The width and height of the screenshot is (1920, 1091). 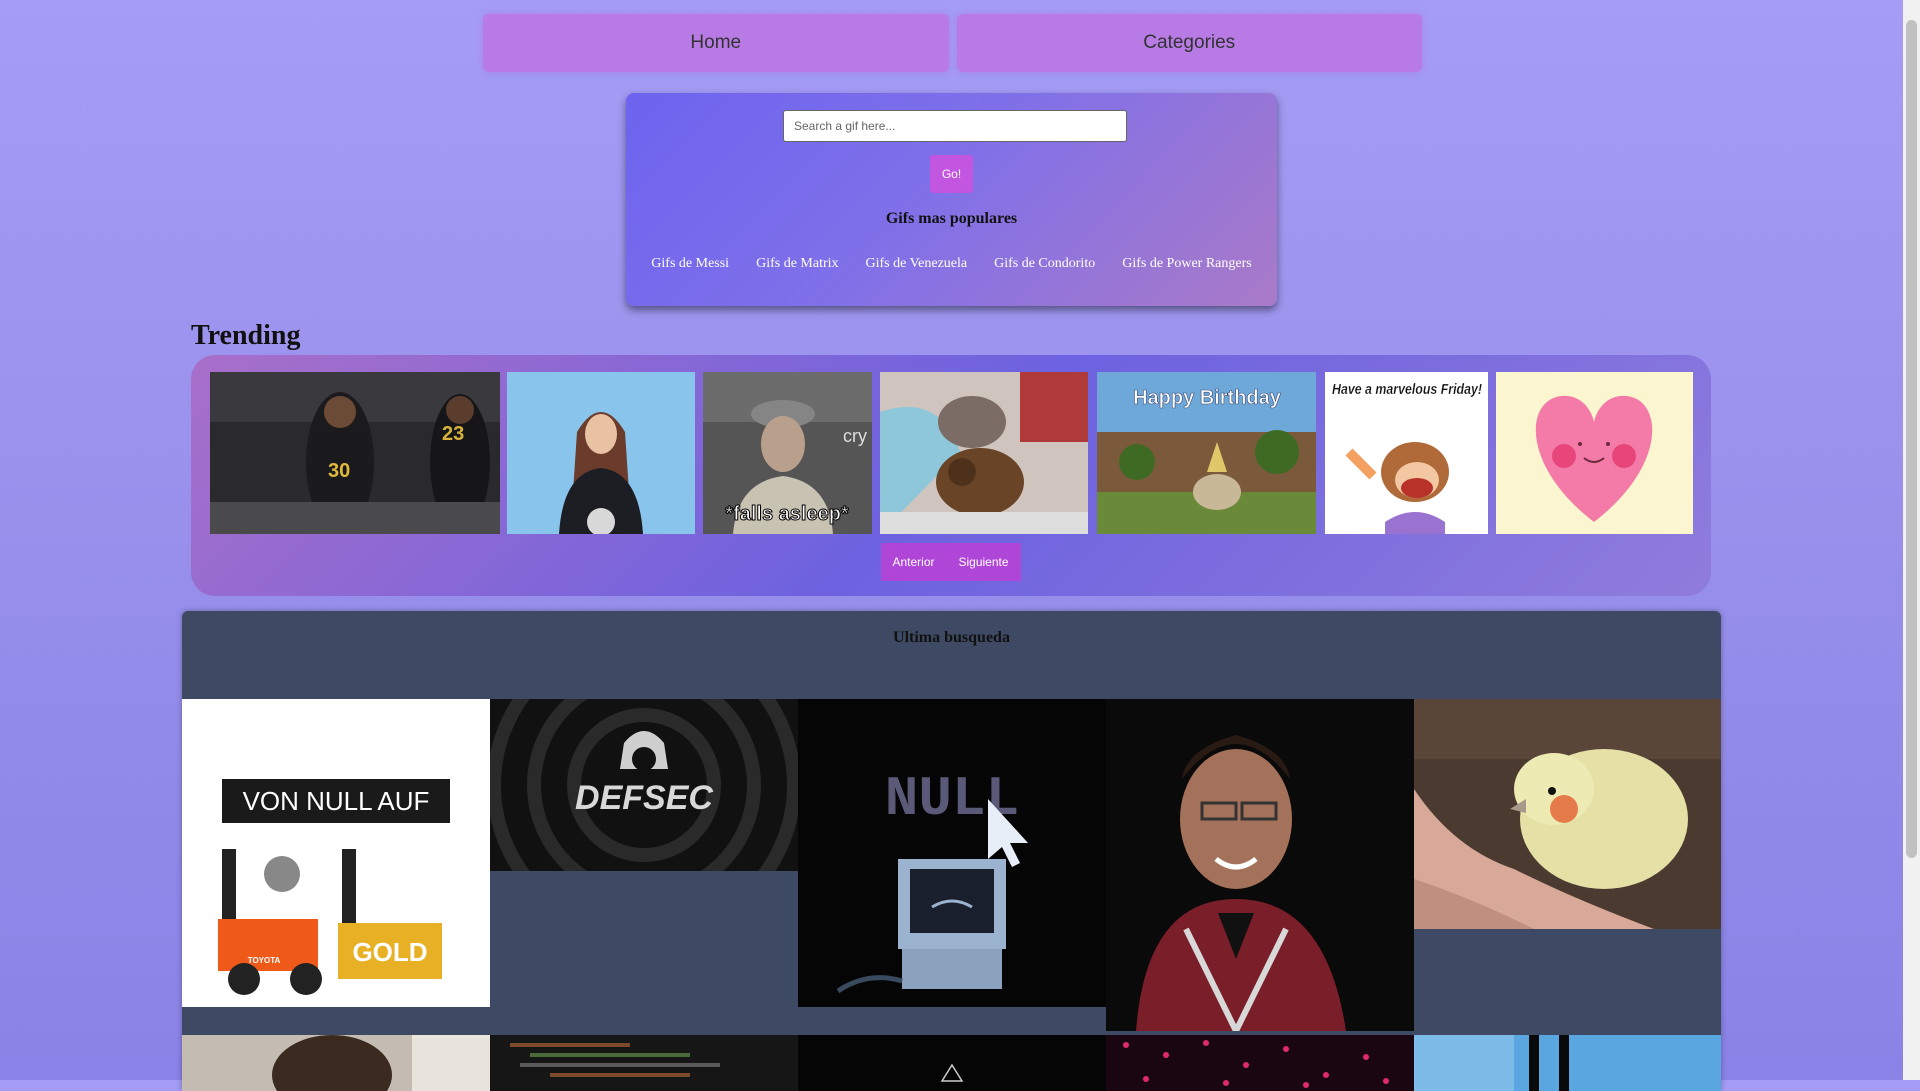 What do you see at coordinates (336, 853) in the screenshot?
I see `gif-von-null-auf-gold: VON NULL AUF GOLD TOYOTA` at bounding box center [336, 853].